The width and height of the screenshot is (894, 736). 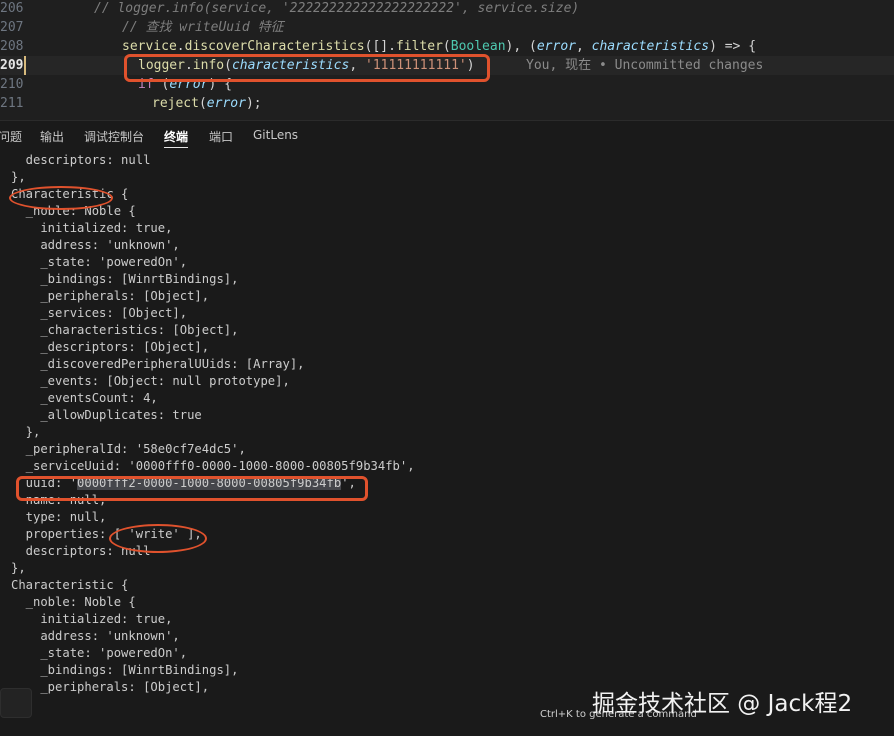 I want to click on line-number: 210, so click(x=12, y=84).